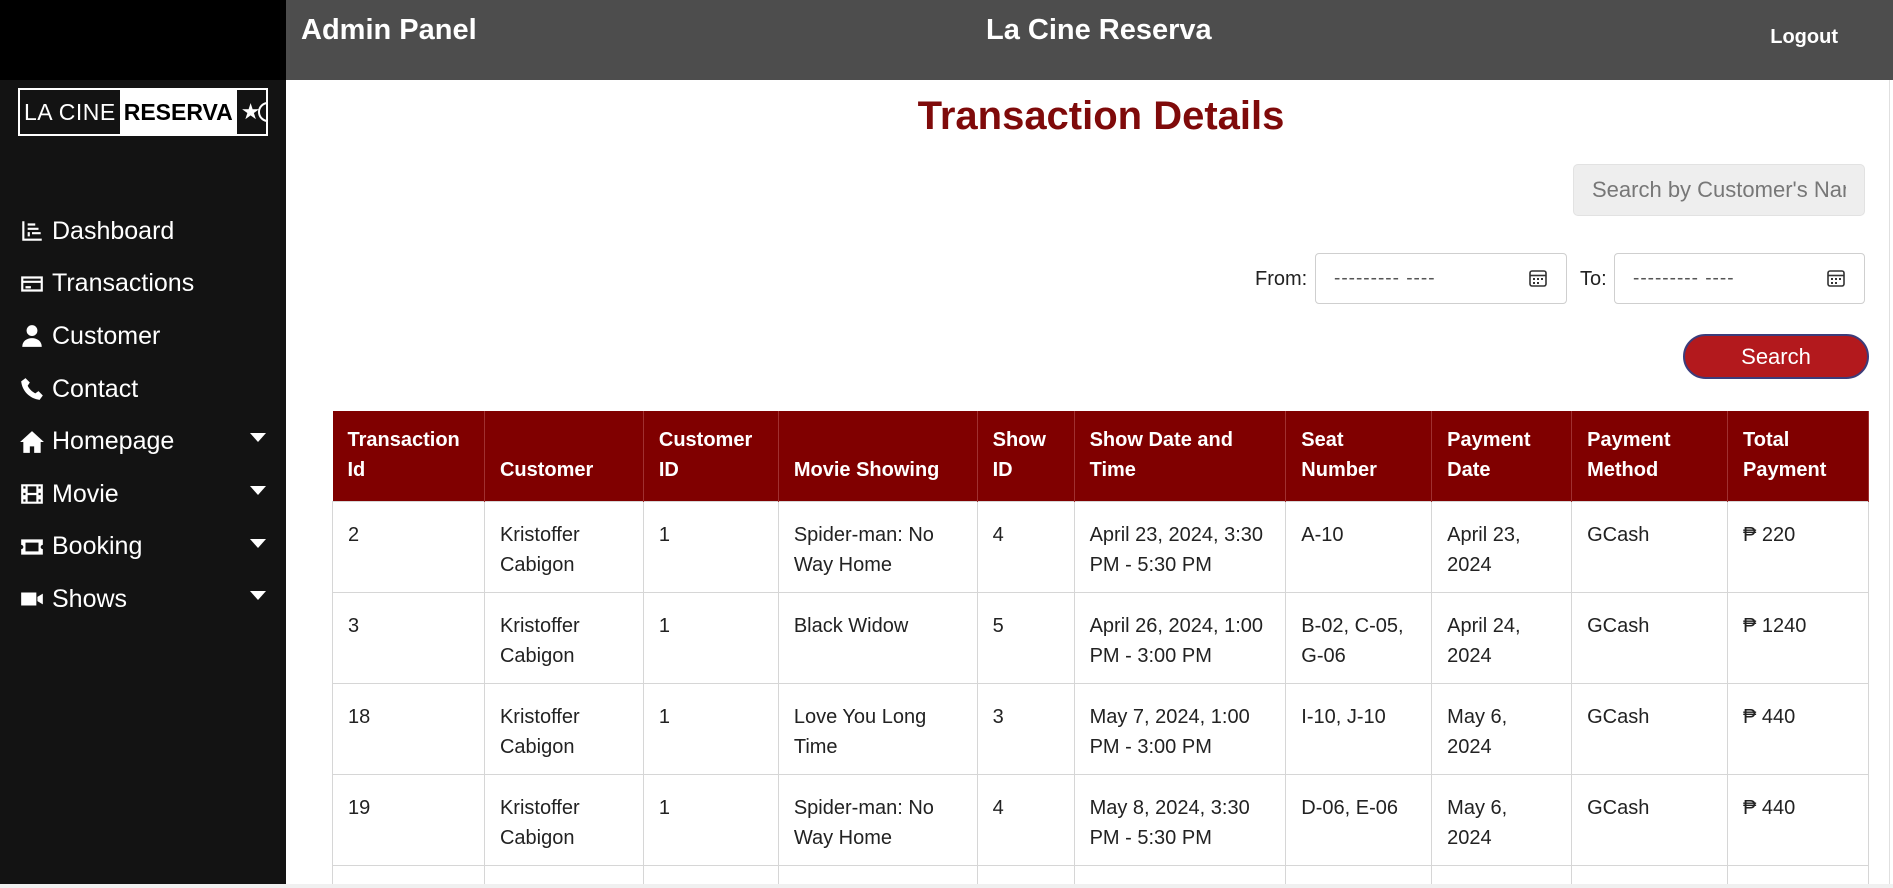 This screenshot has height=888, width=1893. Describe the element at coordinates (97, 546) in the screenshot. I see `sidebar-item-label: Booking` at that location.